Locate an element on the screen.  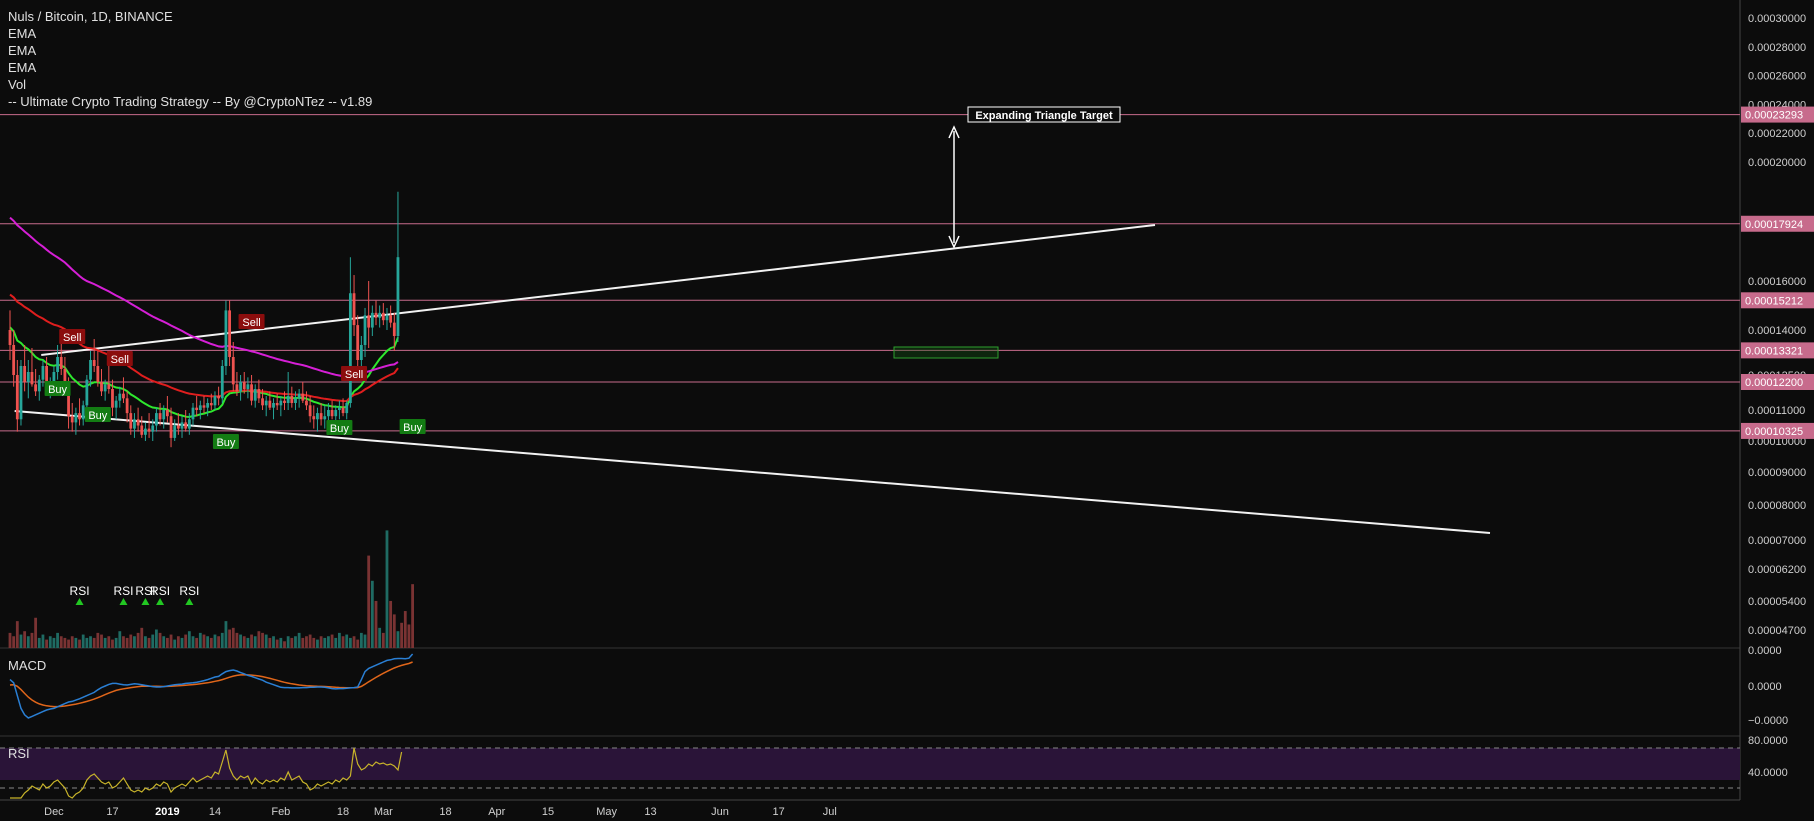
price-tick-label: 0.00028000 is located at coordinates (1777, 48).